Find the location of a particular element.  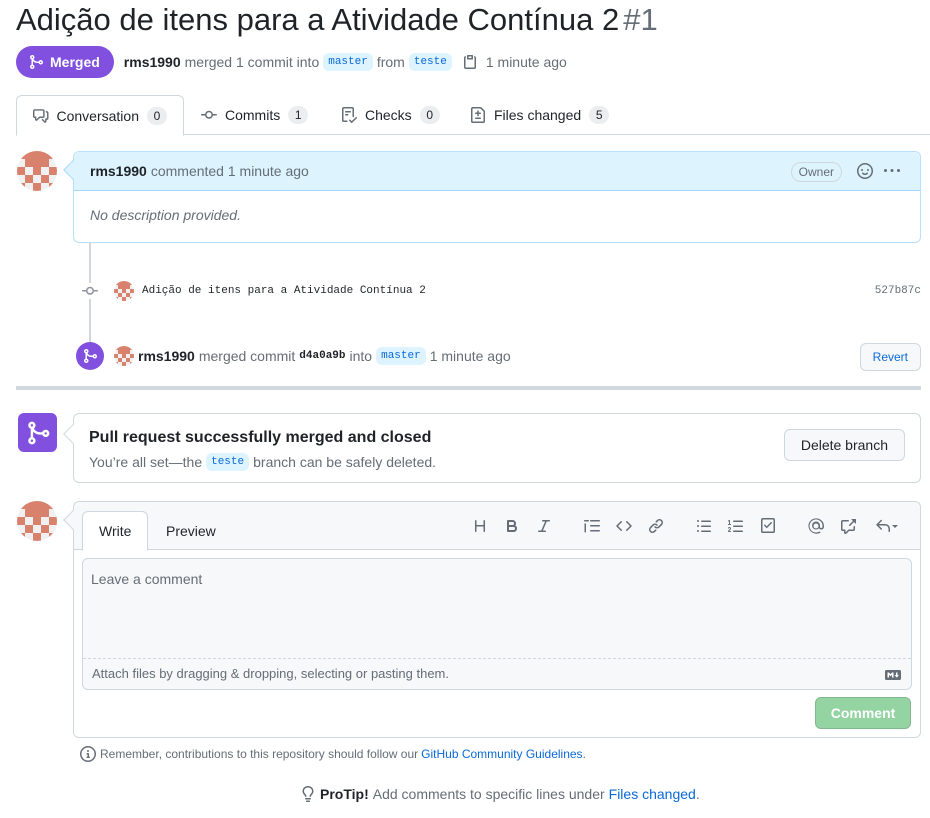

code-icon is located at coordinates (624, 526).